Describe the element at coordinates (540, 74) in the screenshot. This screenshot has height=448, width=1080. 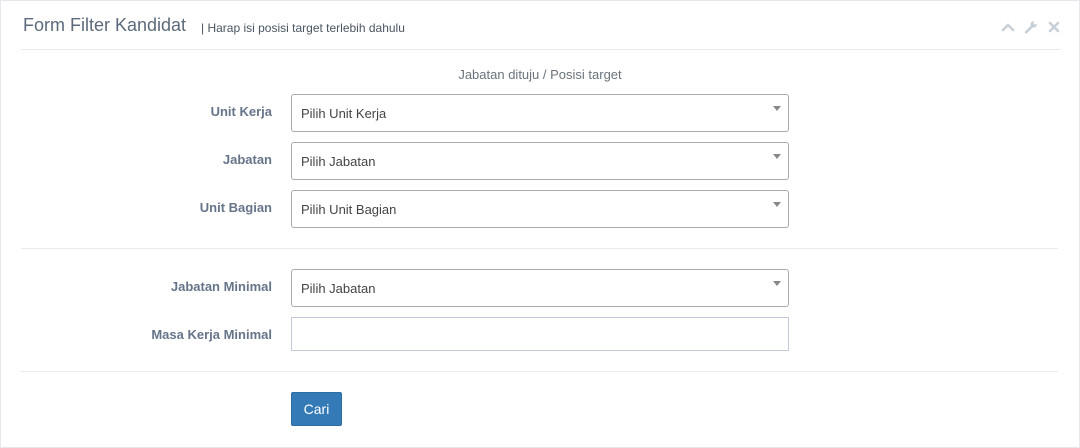
I see `target-section-caption: Jabatan dituju / Posisi target` at that location.